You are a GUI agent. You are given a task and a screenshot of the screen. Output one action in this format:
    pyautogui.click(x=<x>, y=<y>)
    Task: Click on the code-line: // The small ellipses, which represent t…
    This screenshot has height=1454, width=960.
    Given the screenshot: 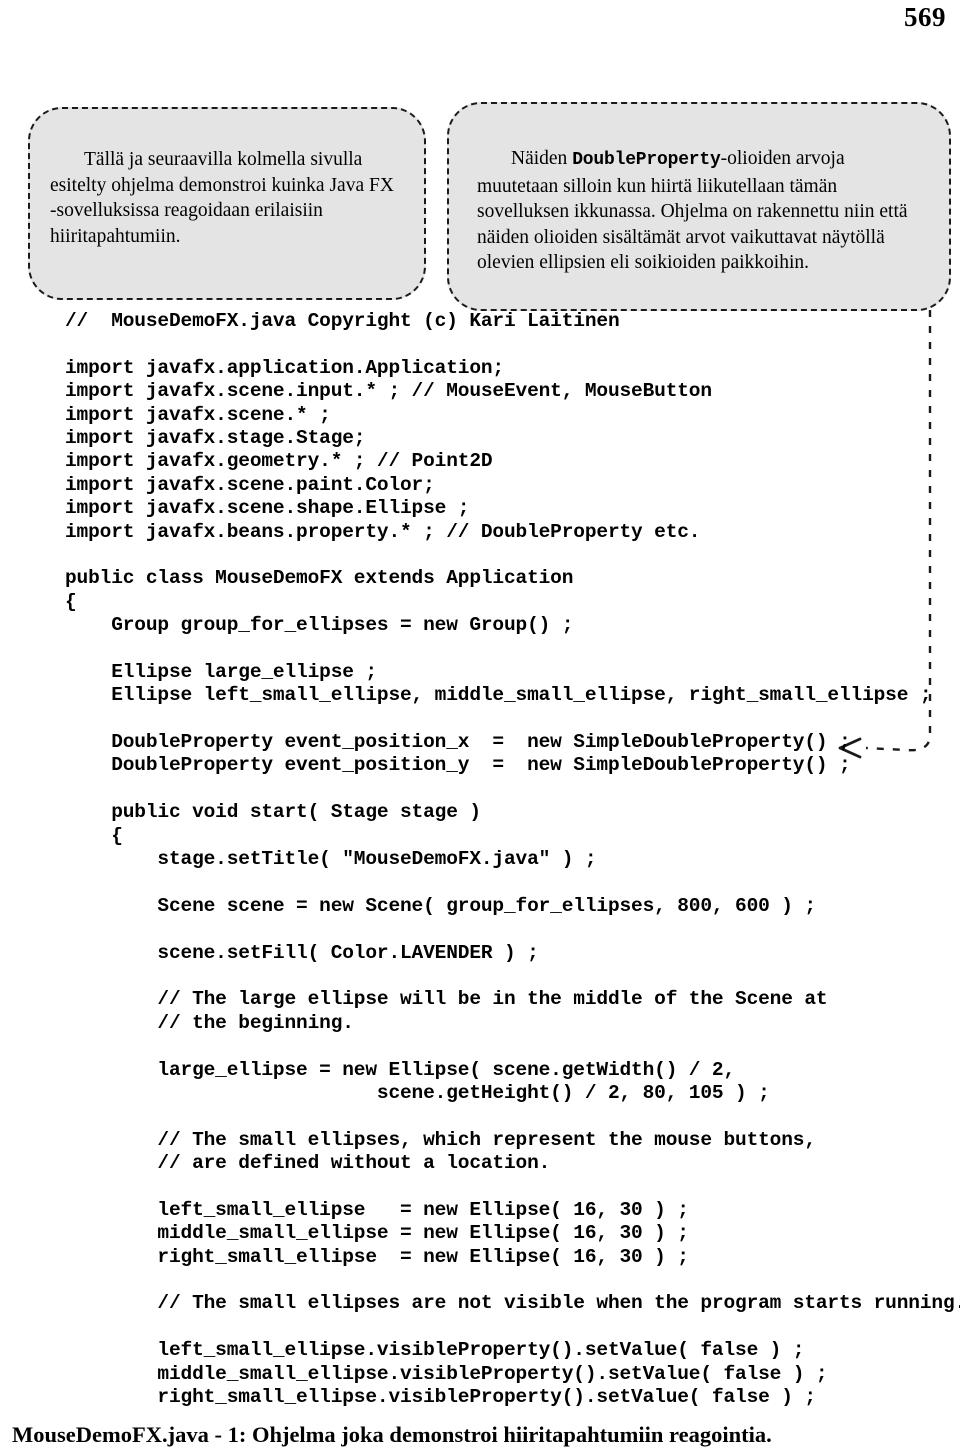 What is the action you would take?
    pyautogui.click(x=440, y=1139)
    